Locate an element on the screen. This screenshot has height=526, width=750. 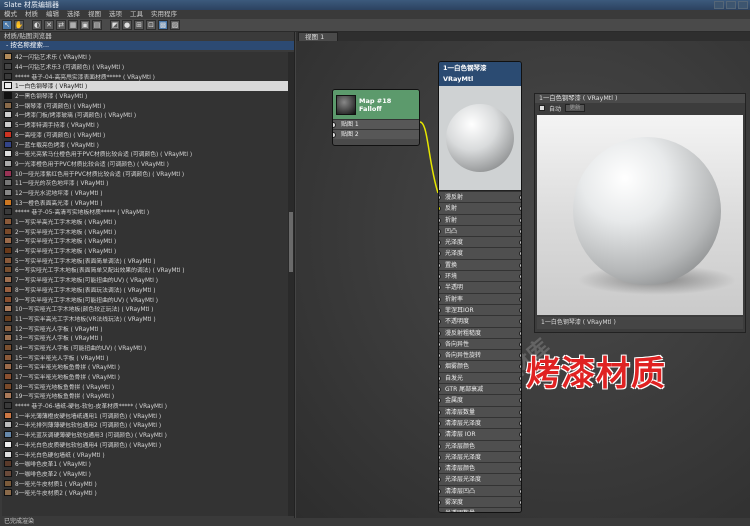
material-slot: 清漆层凹凸 is located at coordinates (480, 490).